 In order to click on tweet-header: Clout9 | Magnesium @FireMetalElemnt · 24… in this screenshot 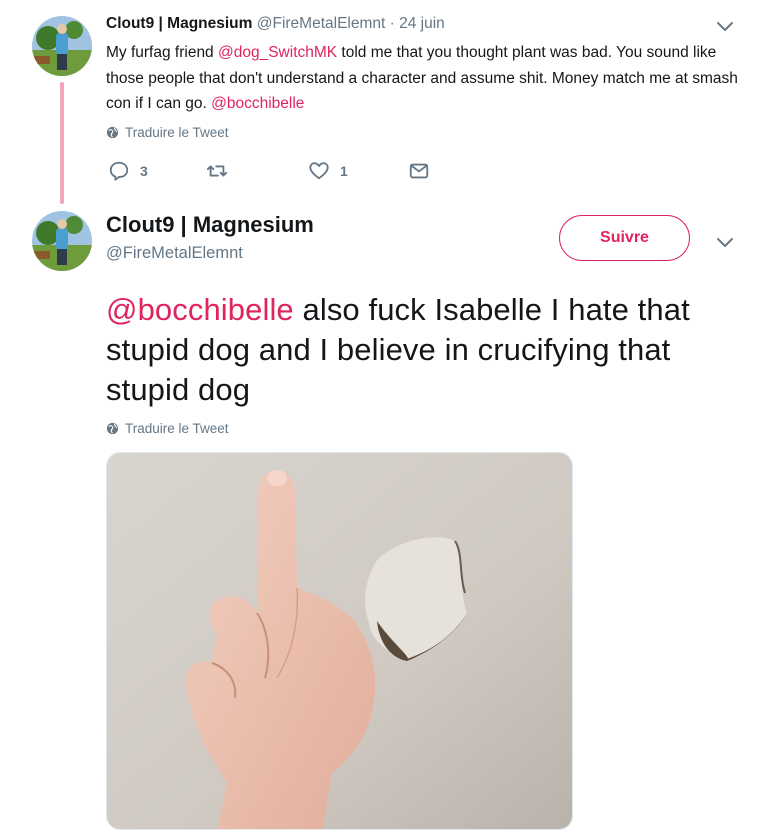, I will do `click(275, 24)`.